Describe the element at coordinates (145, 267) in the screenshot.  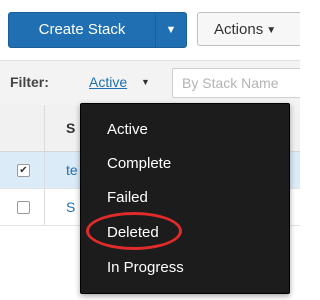
I see `menu-item-in-progress: In Progress` at that location.